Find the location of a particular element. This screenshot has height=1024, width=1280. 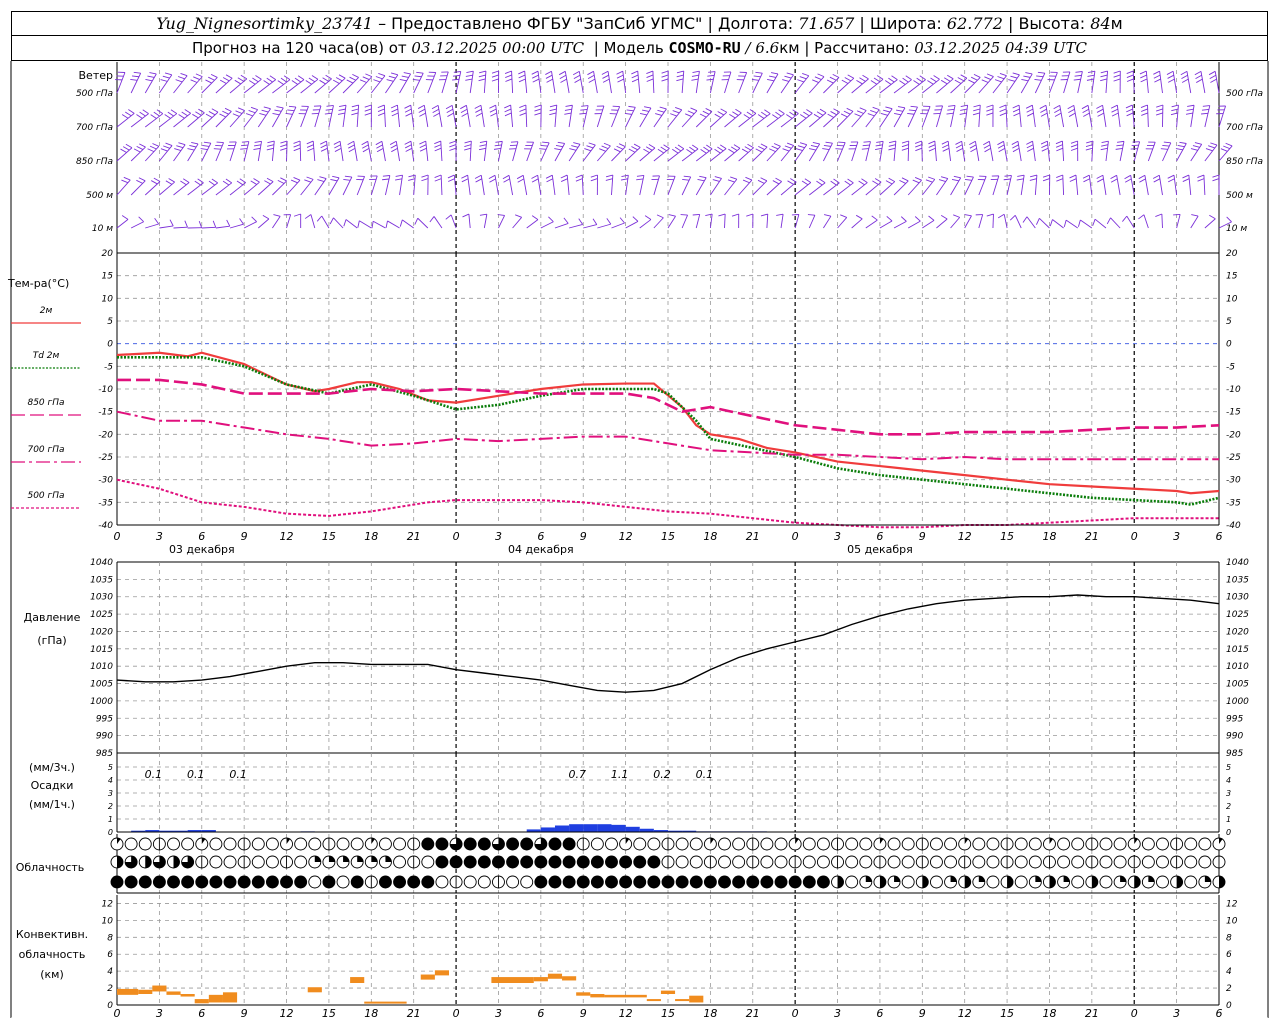

hour-label: 6 is located at coordinates (1219, 536).